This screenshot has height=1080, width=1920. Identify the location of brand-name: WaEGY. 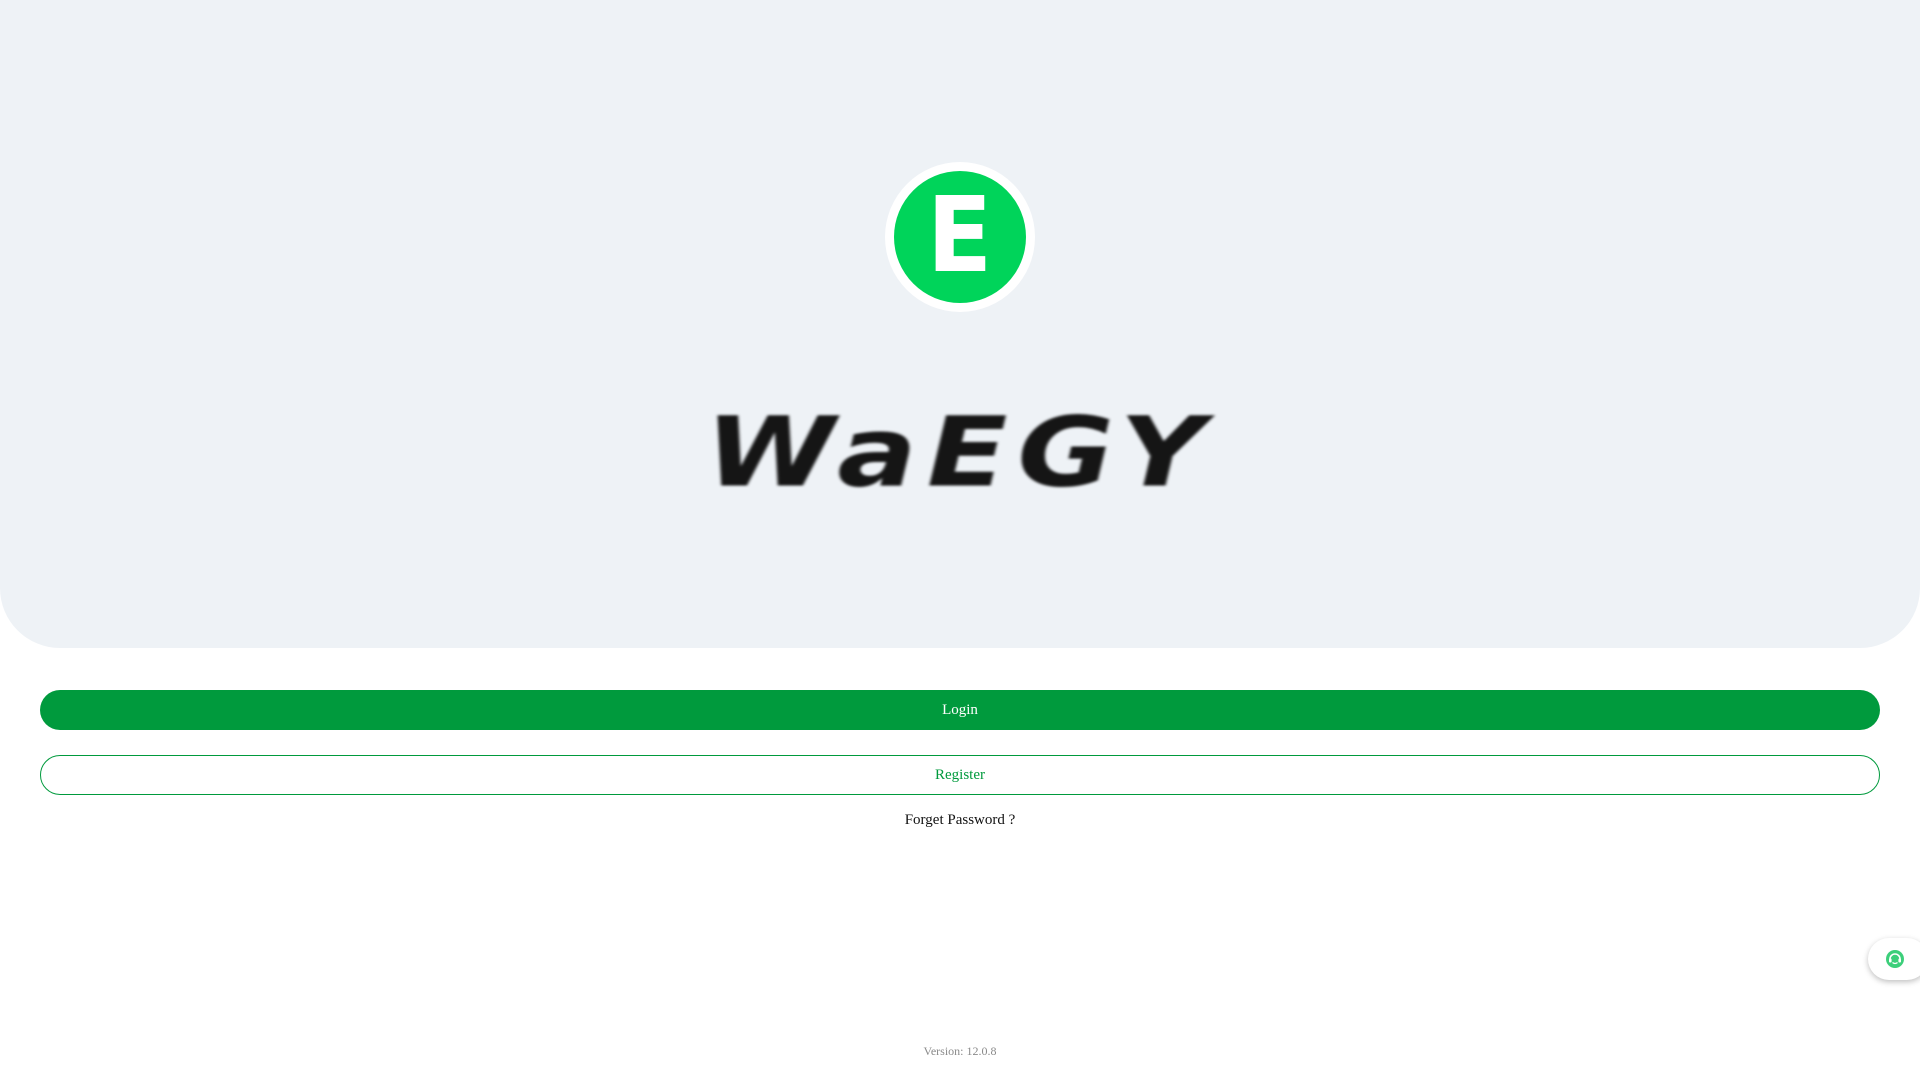
(960, 452).